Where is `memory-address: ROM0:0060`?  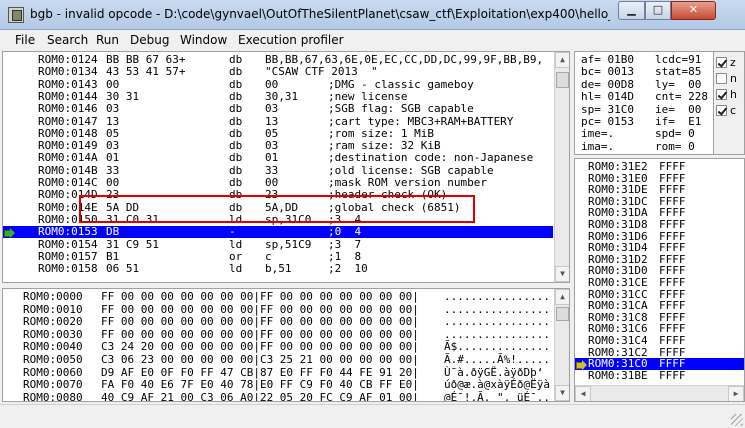 memory-address: ROM0:0060 is located at coordinates (53, 372).